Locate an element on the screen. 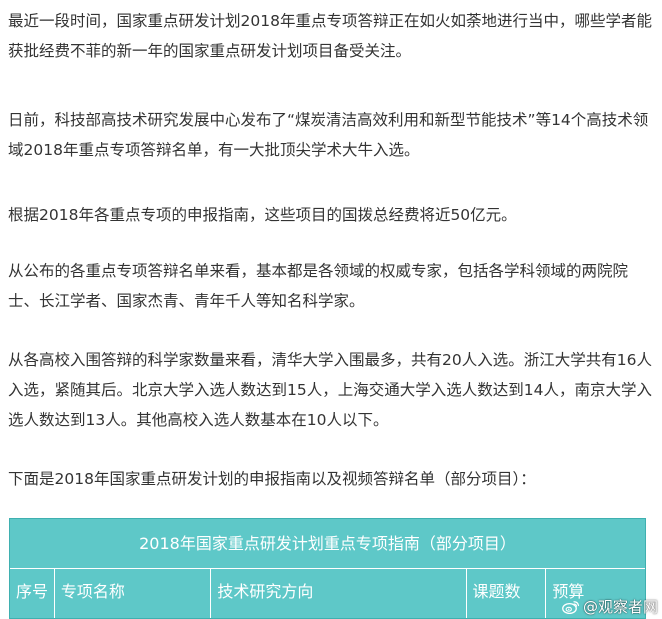 This screenshot has height=619, width=662. table-header-row: 序号 专项名称 技术研究方向 课题数 预算 is located at coordinates (327, 593).